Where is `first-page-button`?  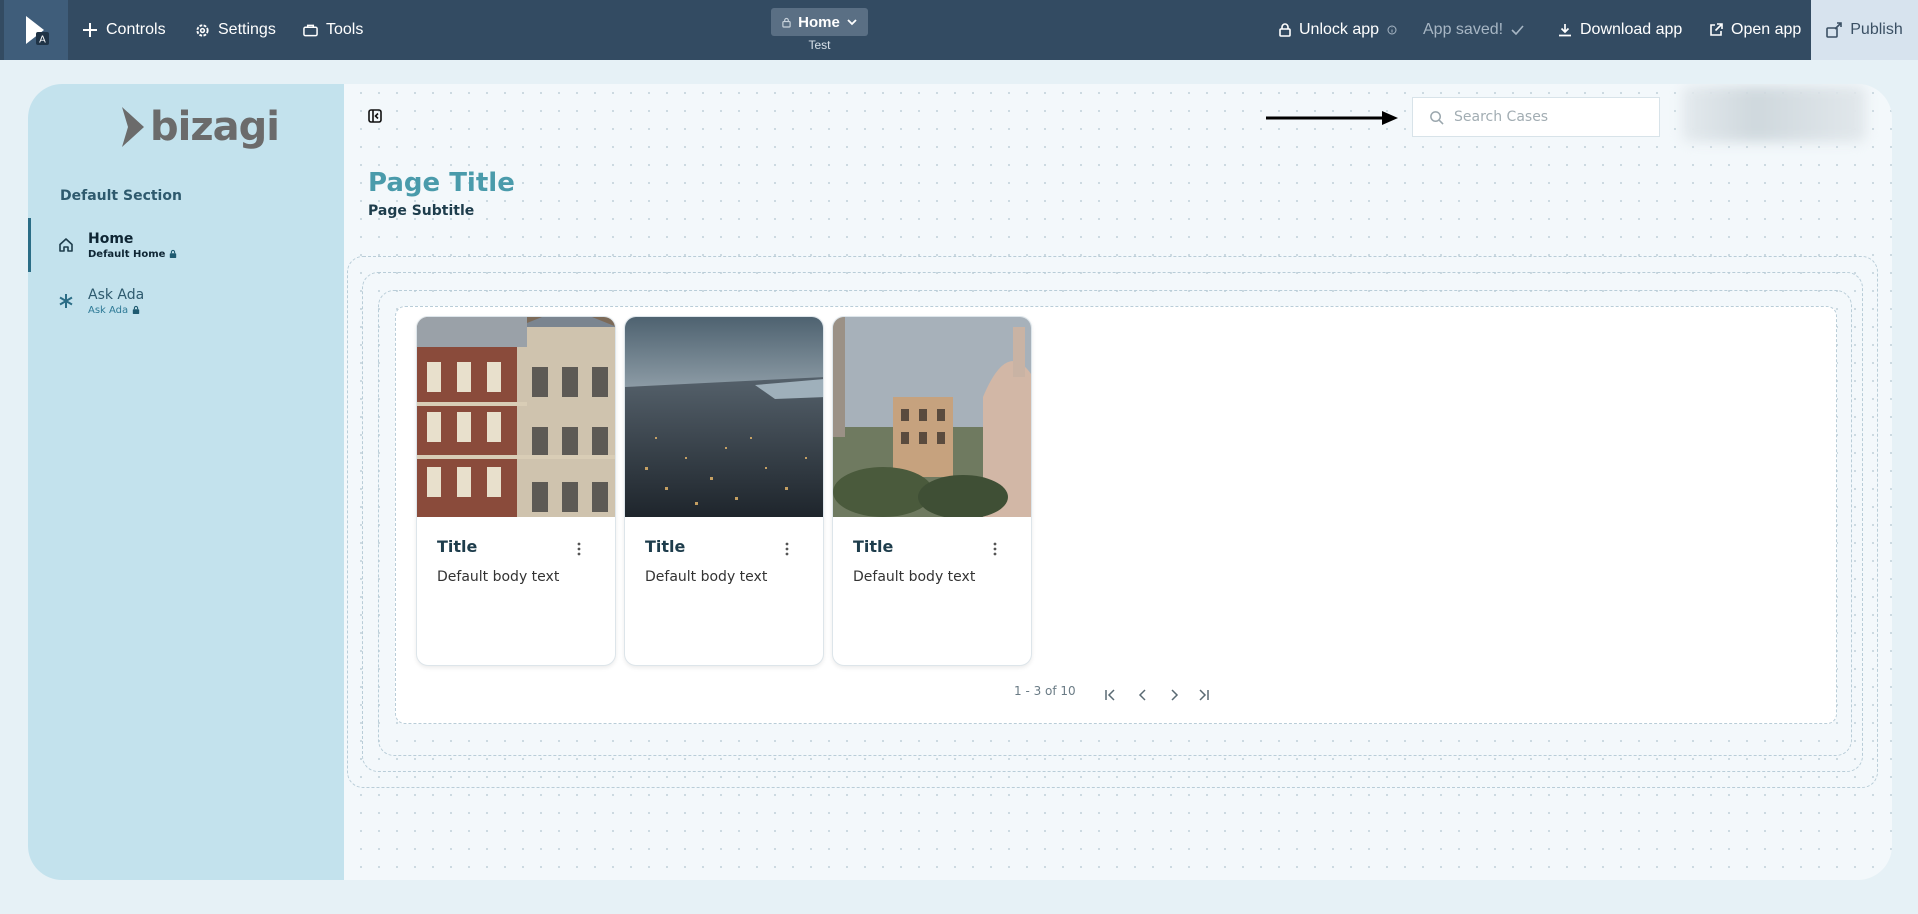
first-page-button is located at coordinates (1110, 695).